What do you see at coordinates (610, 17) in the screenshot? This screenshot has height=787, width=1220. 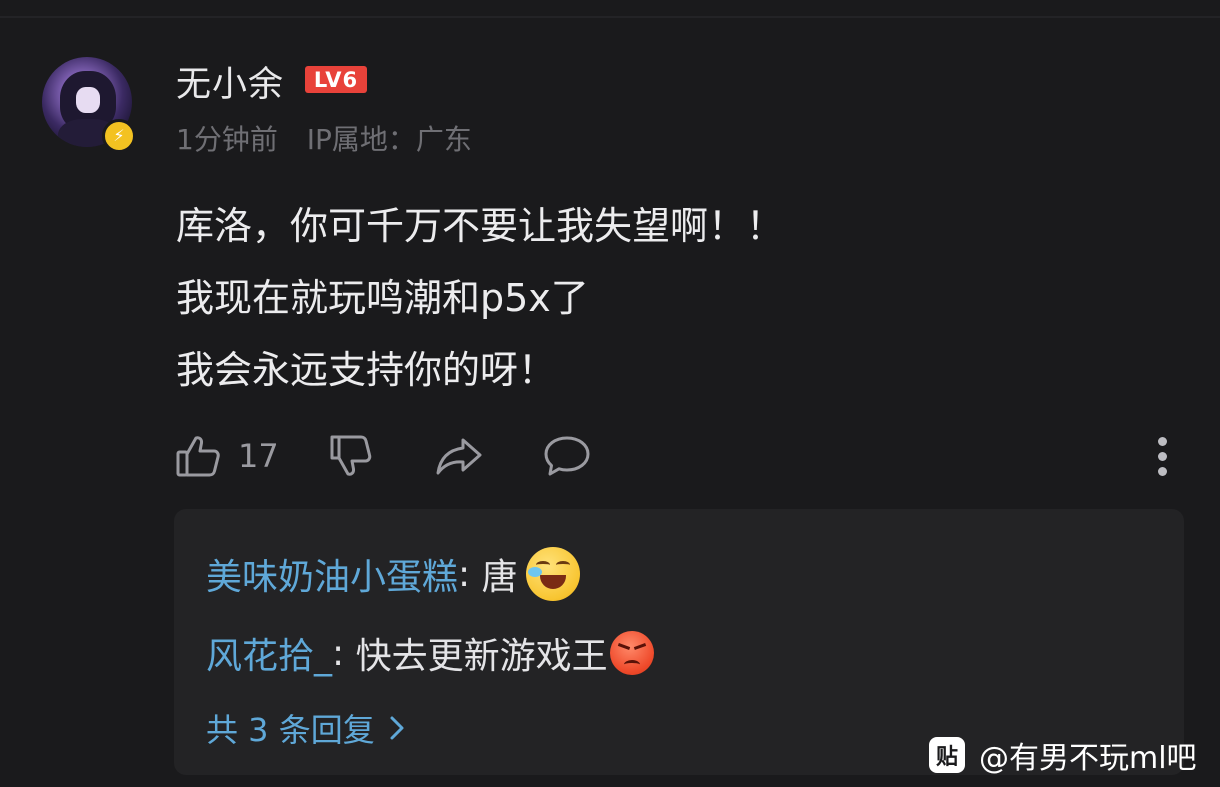 I see `top-divider` at bounding box center [610, 17].